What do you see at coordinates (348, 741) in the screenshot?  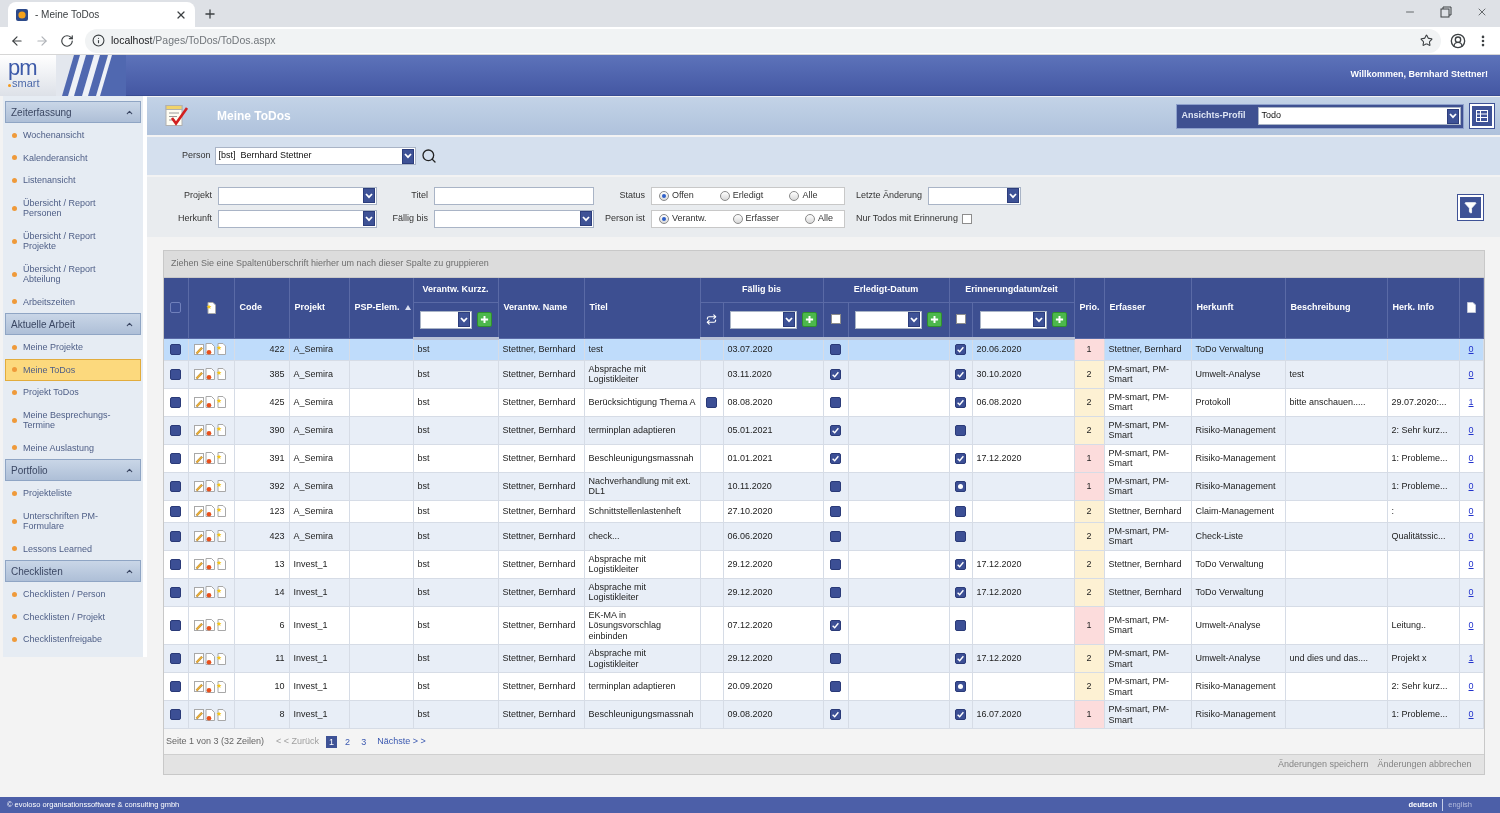 I see `page-link: 2` at bounding box center [348, 741].